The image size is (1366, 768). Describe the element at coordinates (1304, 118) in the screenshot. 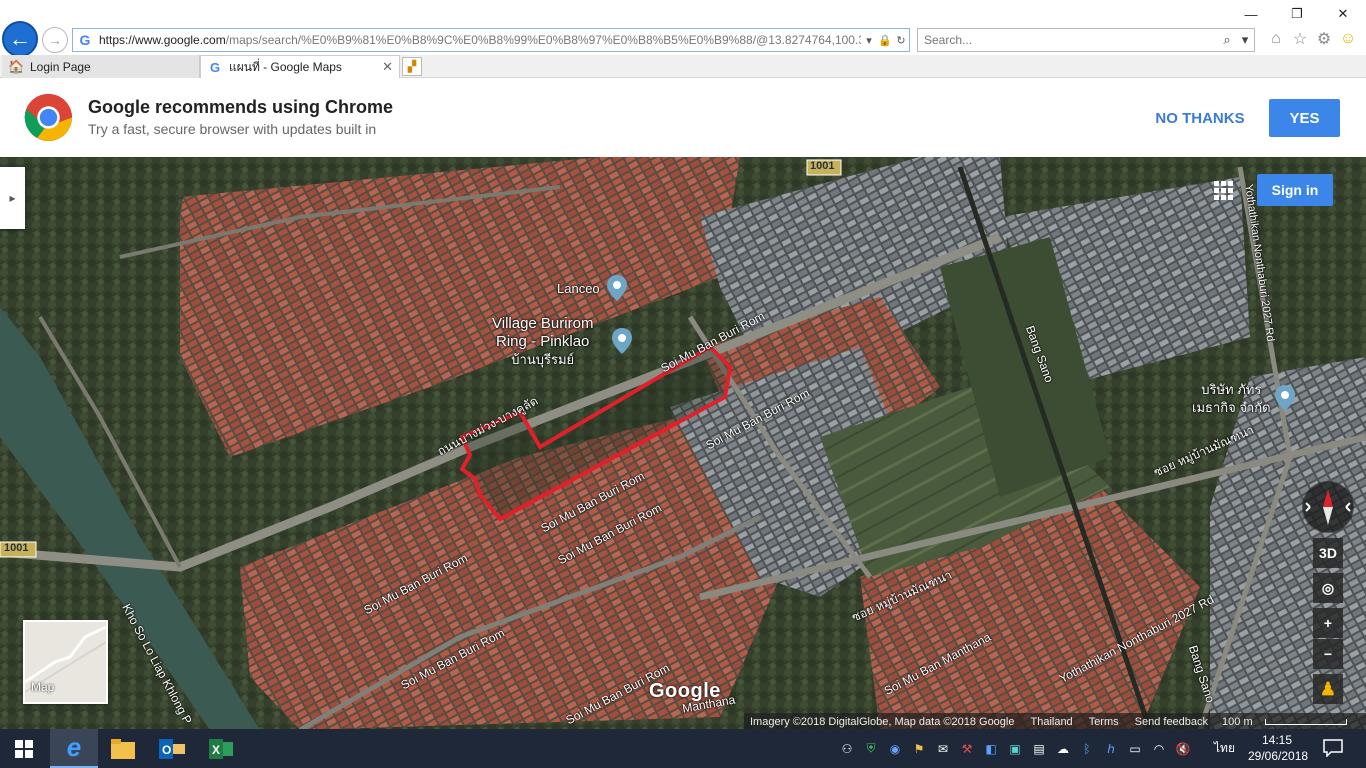

I see `yes-button: YES` at that location.